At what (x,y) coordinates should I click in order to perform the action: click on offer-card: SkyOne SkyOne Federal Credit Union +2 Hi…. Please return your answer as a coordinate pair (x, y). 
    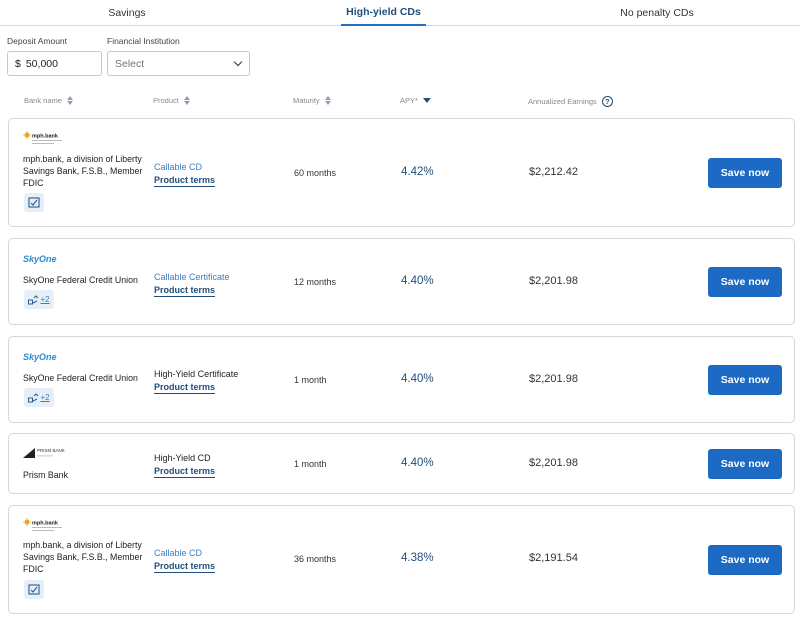
    Looking at the image, I should click on (401, 379).